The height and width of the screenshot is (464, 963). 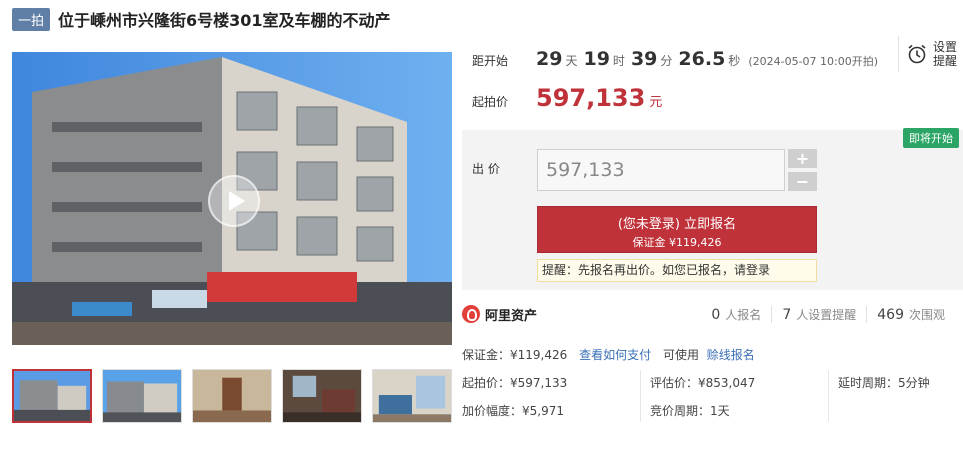 I want to click on stat-signups-unit: 人报名, so click(x=743, y=314).